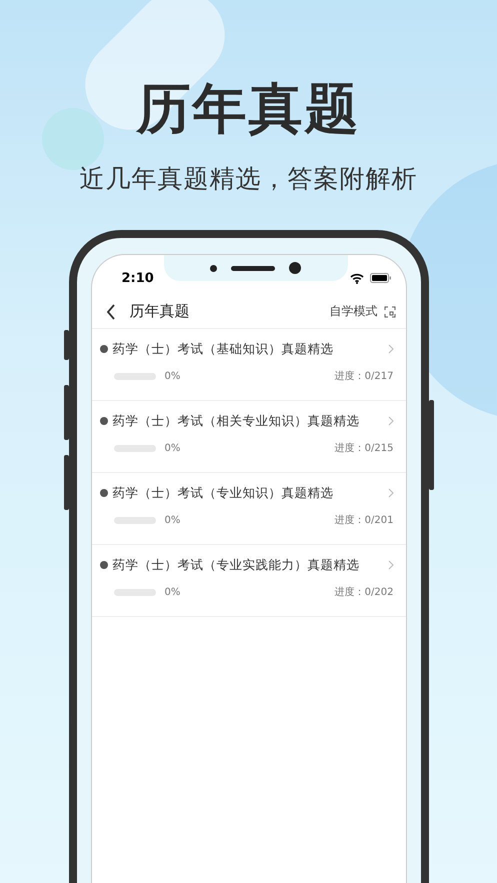 The height and width of the screenshot is (883, 497). What do you see at coordinates (364, 376) in the screenshot?
I see `progress-count: 进度：0/217` at bounding box center [364, 376].